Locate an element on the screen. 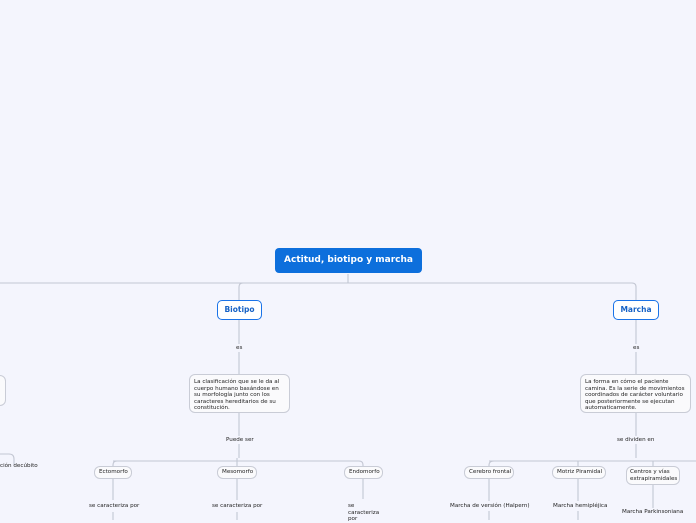 The image size is (696, 523). left-partial-node is located at coordinates (3, 390).